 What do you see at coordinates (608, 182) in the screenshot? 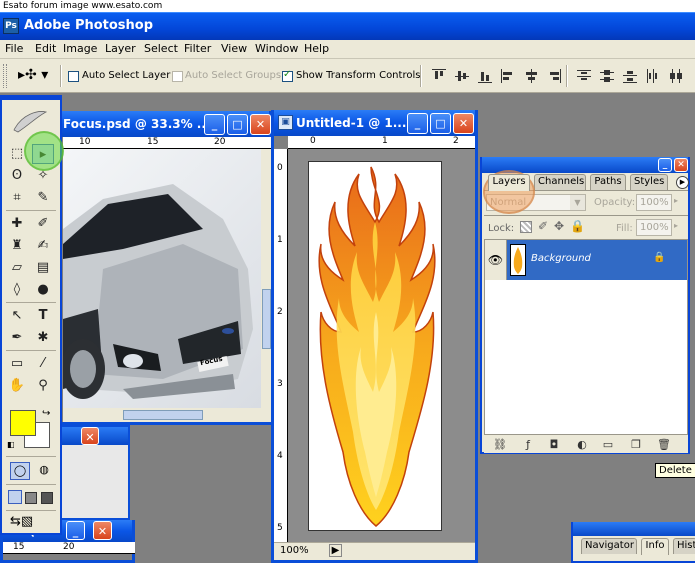
I see `tab-paths: Paths` at bounding box center [608, 182].